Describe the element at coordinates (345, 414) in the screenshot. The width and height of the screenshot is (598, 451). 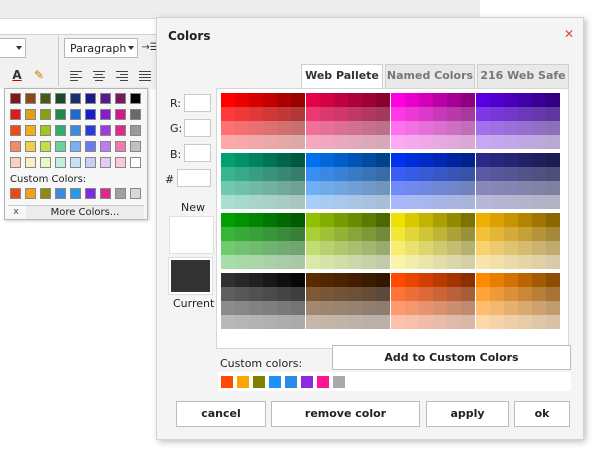
I see `remove-color-button: remove color` at that location.